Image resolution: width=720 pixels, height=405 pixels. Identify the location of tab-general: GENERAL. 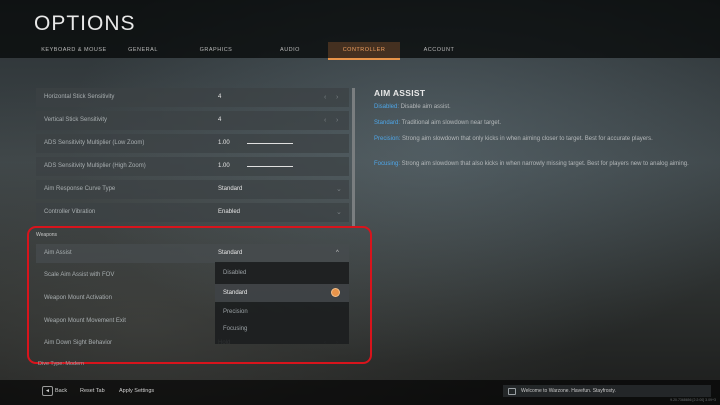
(143, 50).